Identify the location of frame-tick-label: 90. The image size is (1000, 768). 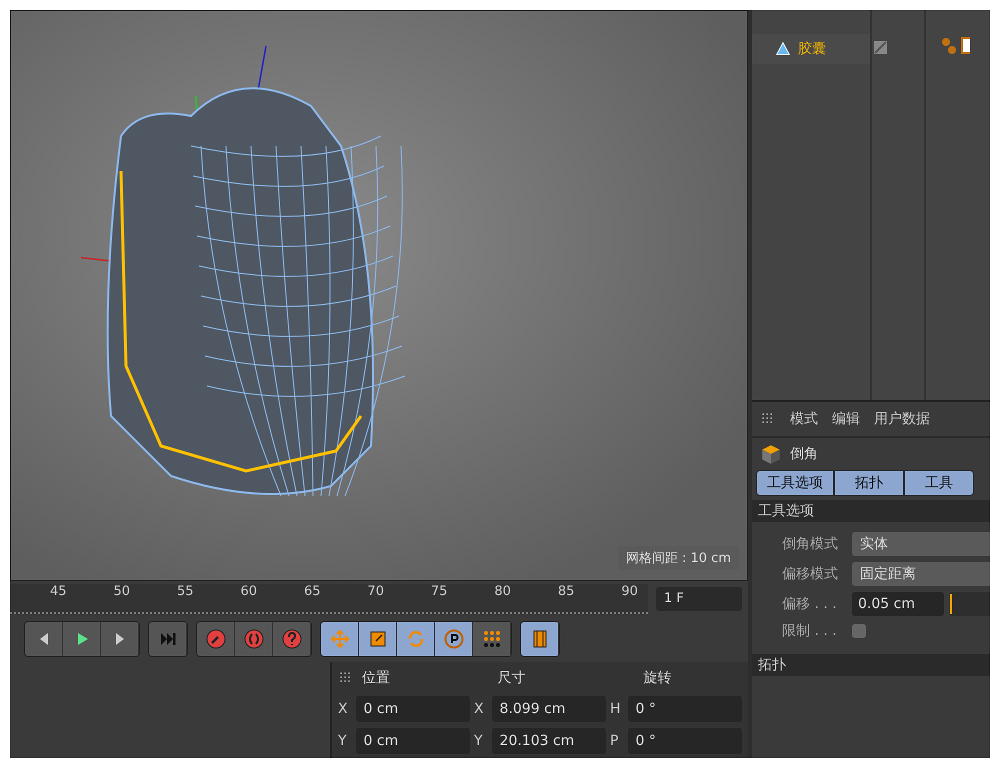
(629, 592).